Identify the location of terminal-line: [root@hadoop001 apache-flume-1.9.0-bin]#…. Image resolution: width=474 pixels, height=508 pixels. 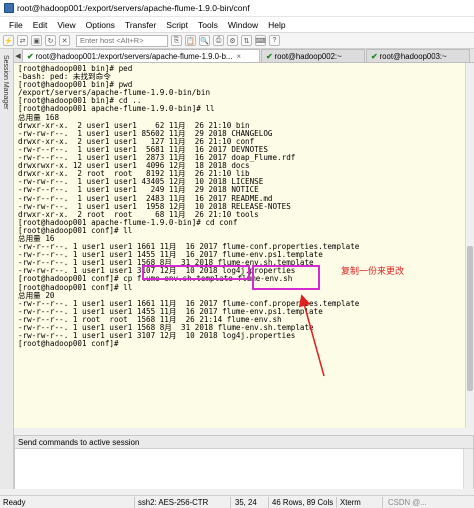
(116, 109).